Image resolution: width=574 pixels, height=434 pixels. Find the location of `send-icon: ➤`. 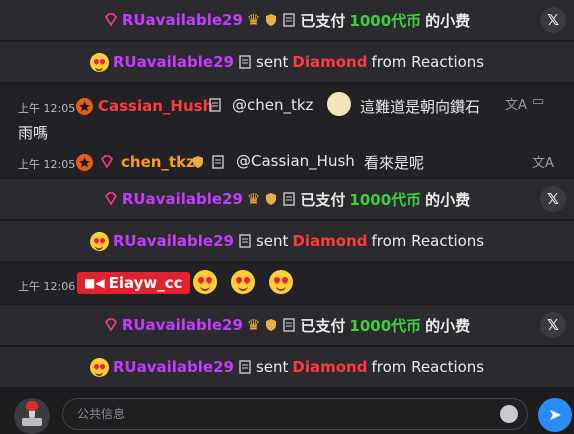

send-icon: ➤ is located at coordinates (555, 414).